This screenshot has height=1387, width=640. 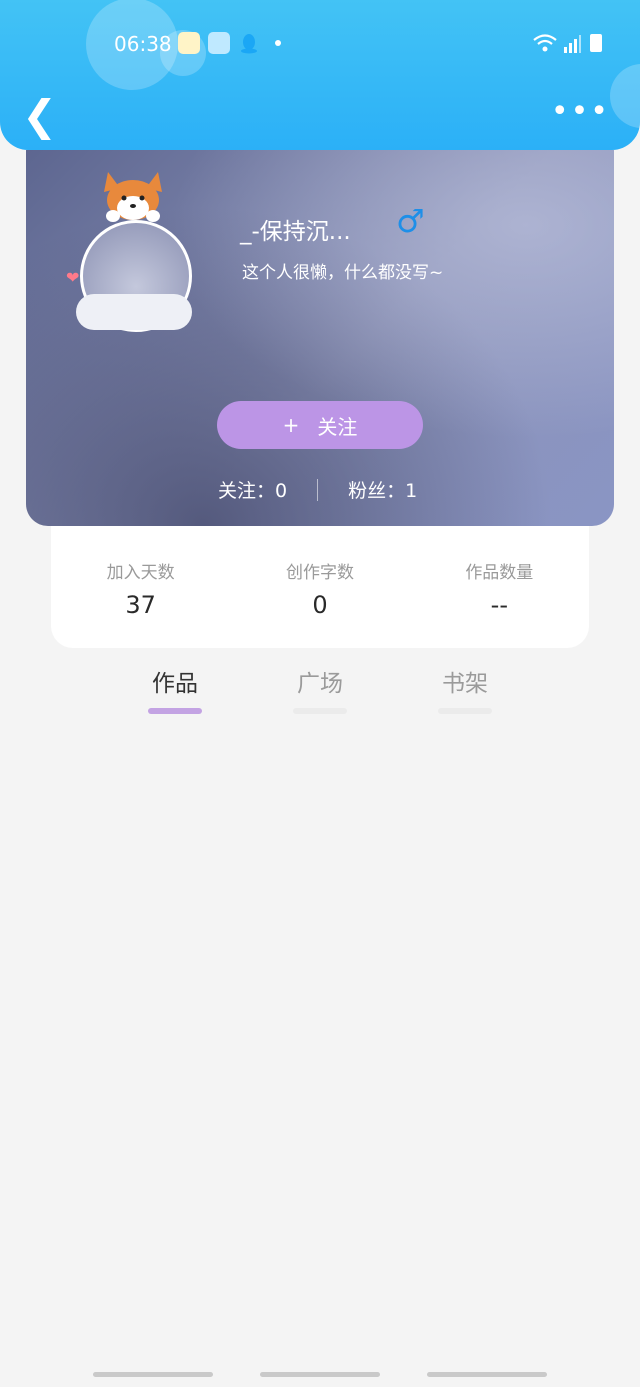 I want to click on tab-works: 作品, so click(x=175, y=689).